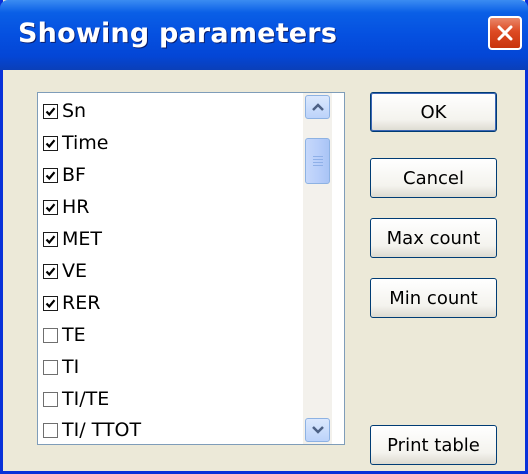  I want to click on scroll-down-button, so click(317, 430).